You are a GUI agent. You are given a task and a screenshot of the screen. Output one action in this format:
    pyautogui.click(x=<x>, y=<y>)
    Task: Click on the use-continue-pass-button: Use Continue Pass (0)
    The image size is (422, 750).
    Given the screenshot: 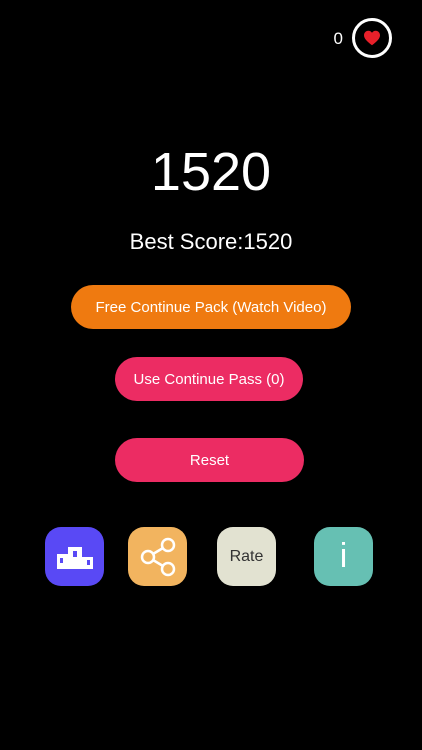 What is the action you would take?
    pyautogui.click(x=209, y=379)
    